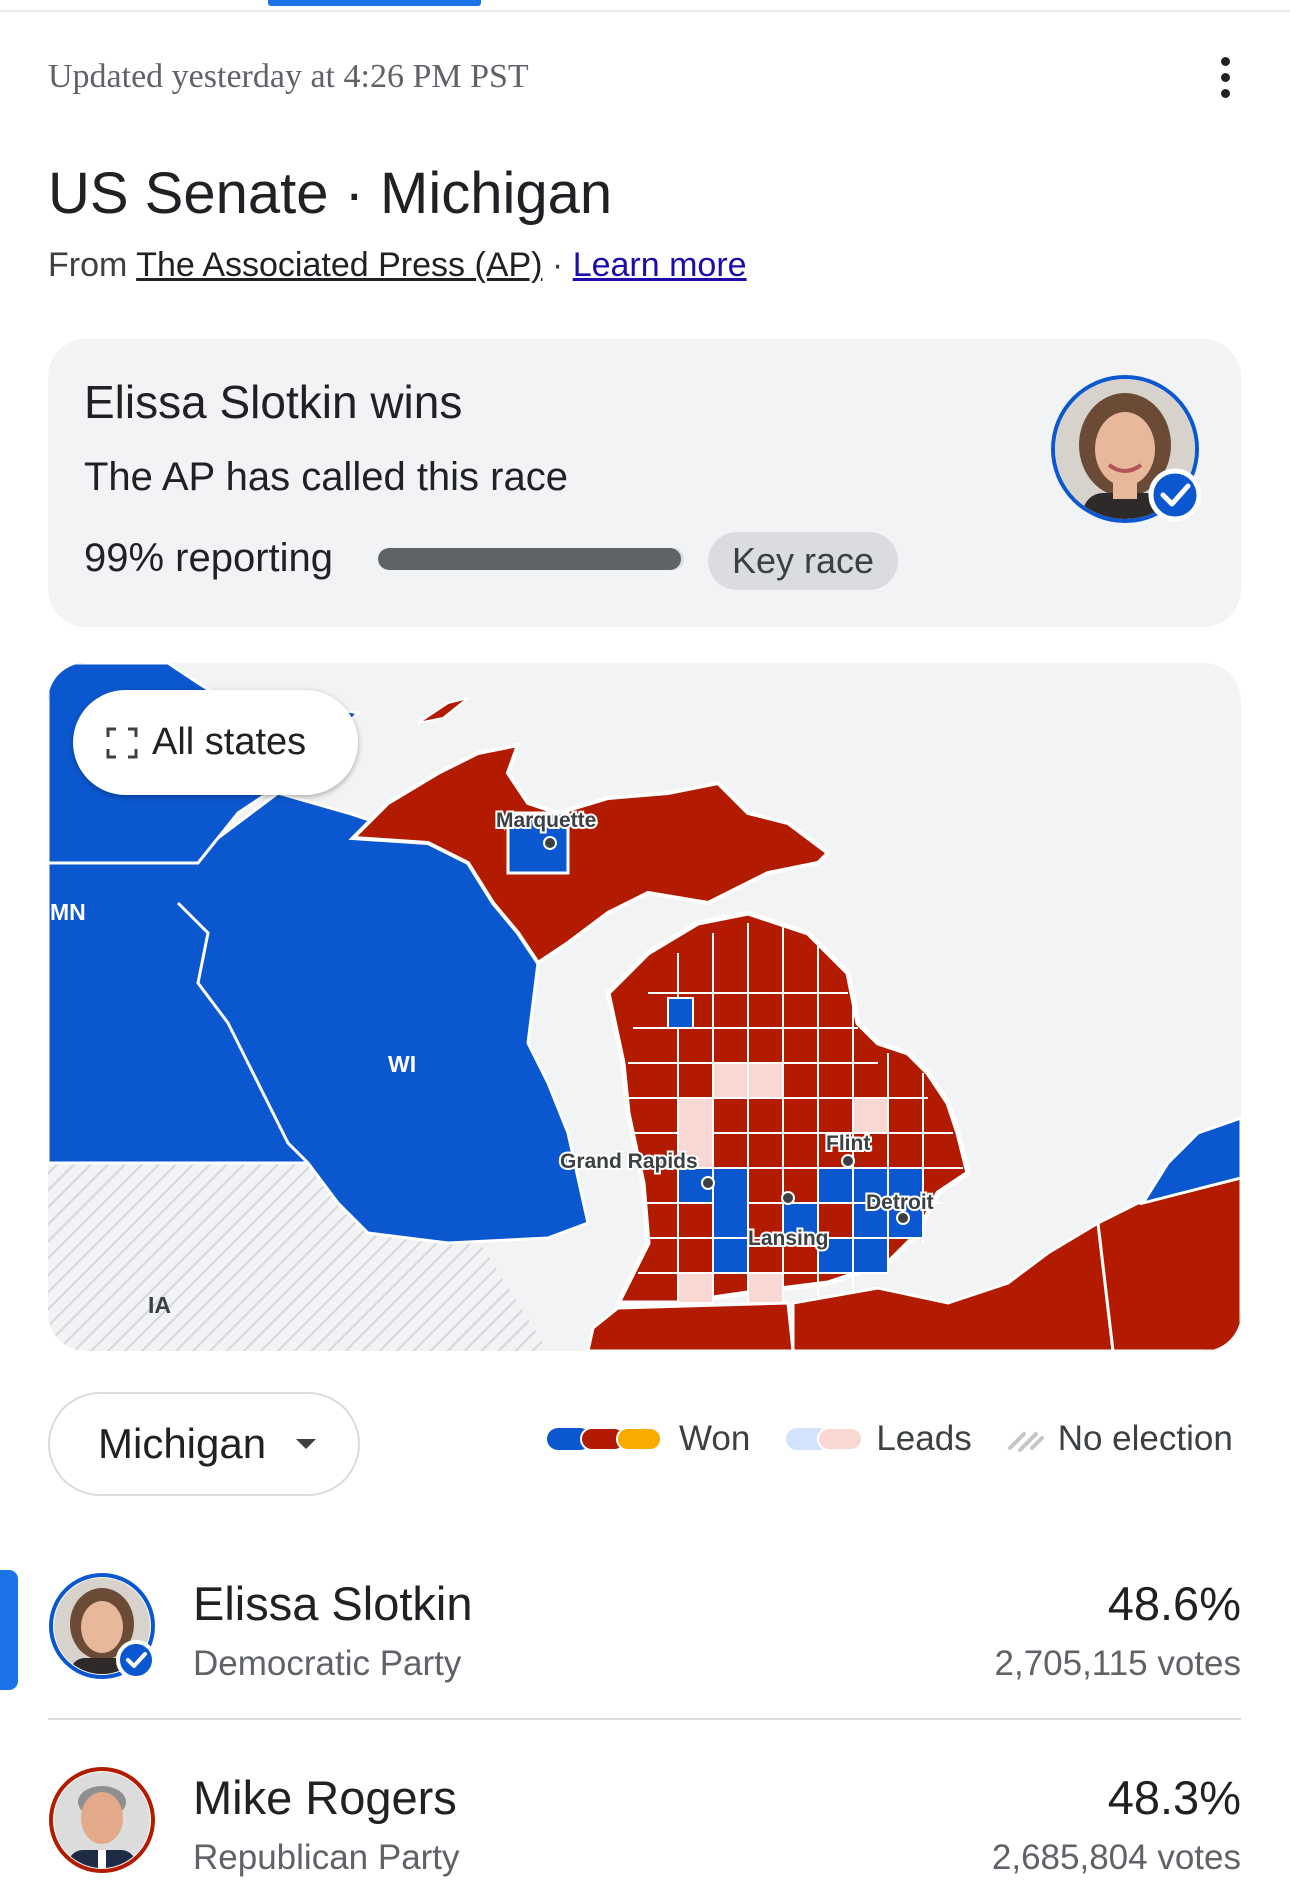  Describe the element at coordinates (1174, 1797) in the screenshot. I see `candidate-percent: 48.3%` at that location.